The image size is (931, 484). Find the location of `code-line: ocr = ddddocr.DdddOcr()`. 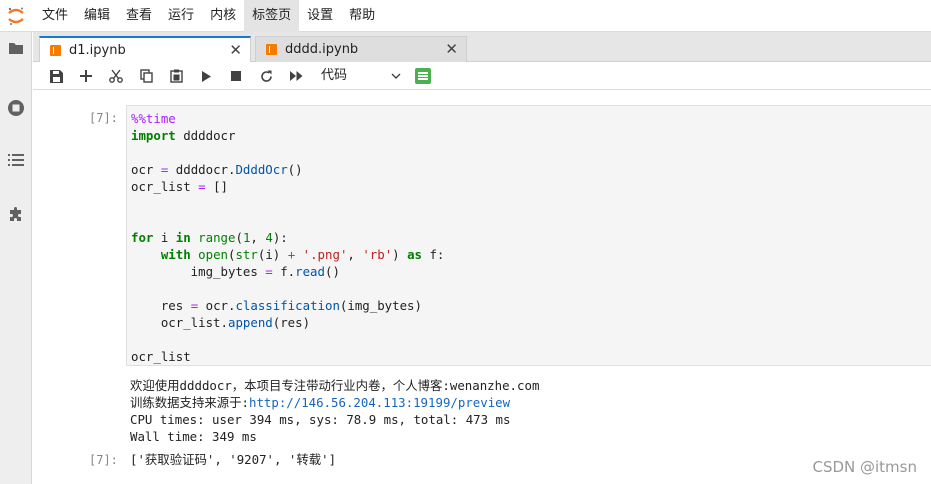

code-line: ocr = ddddocr.DdddOcr() is located at coordinates (217, 169).